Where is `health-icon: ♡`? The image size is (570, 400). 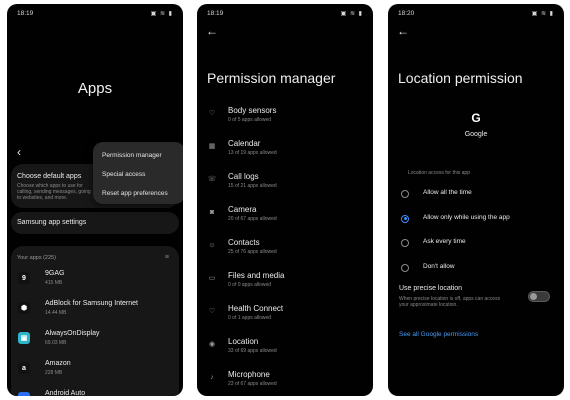 health-icon: ♡ is located at coordinates (212, 311).